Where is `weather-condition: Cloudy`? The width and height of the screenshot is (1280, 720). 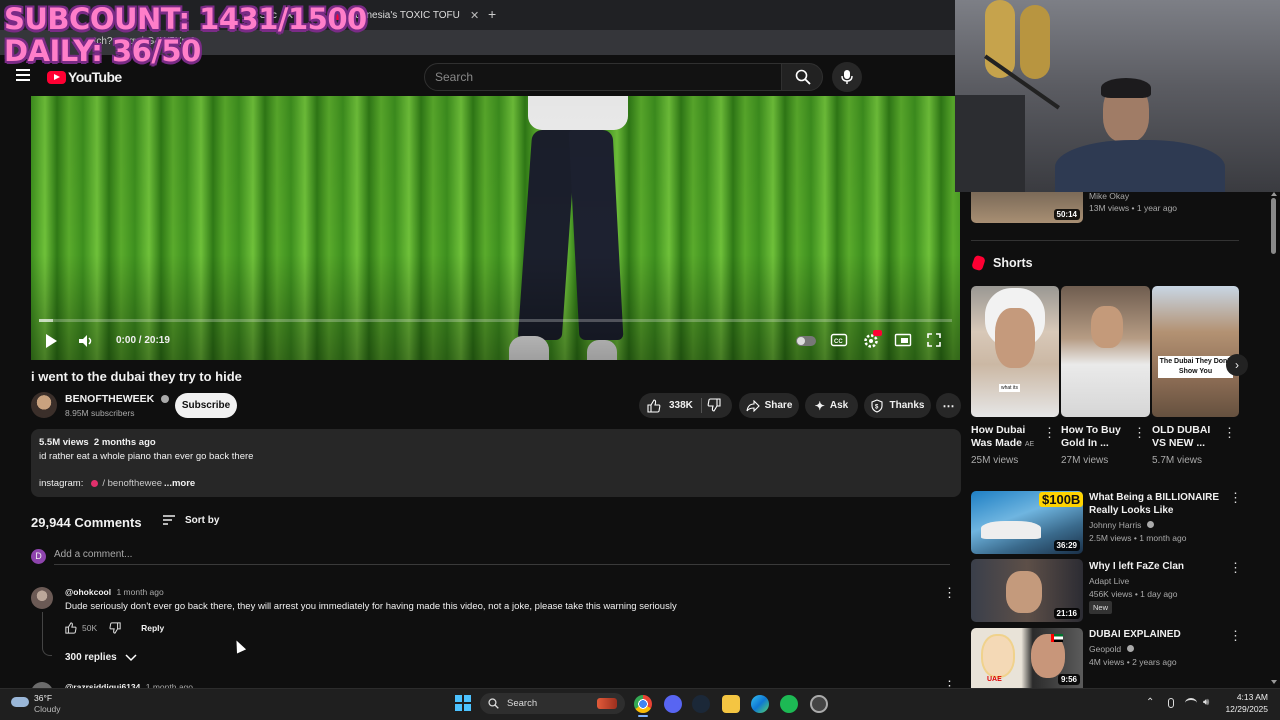 weather-condition: Cloudy is located at coordinates (47, 709).